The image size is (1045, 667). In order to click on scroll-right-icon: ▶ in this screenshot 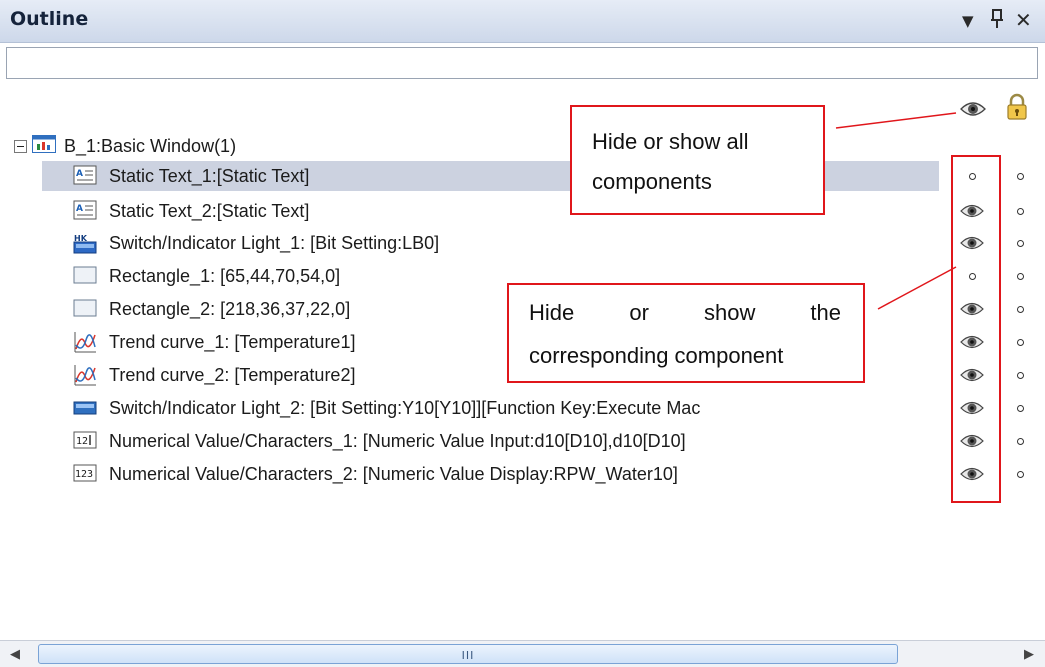, I will do `click(1029, 654)`.